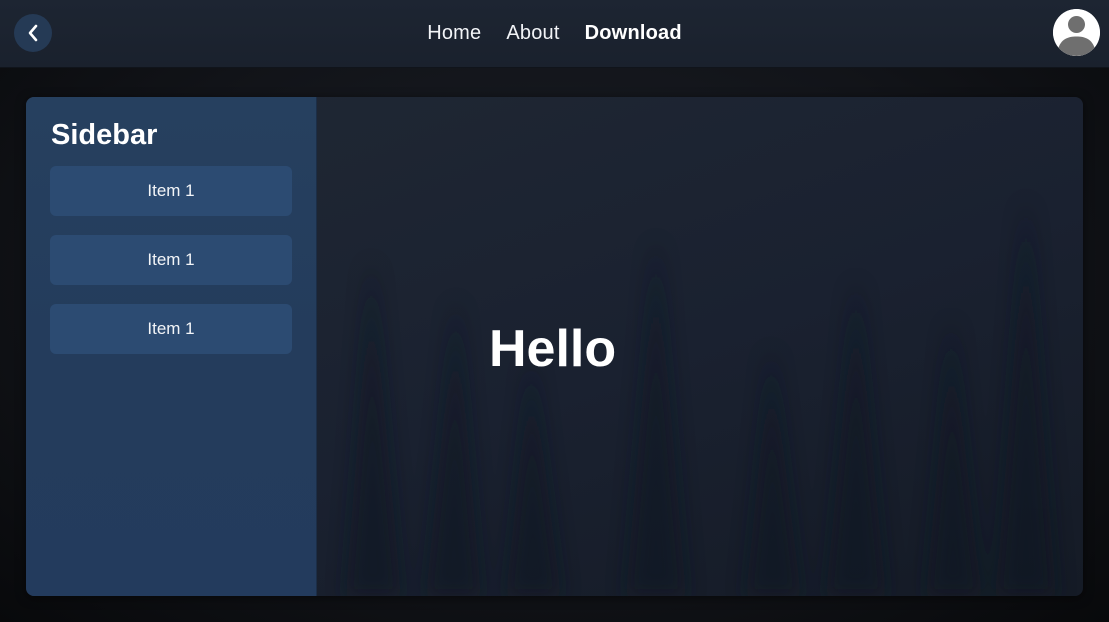  What do you see at coordinates (553, 349) in the screenshot?
I see `main-heading: Hello` at bounding box center [553, 349].